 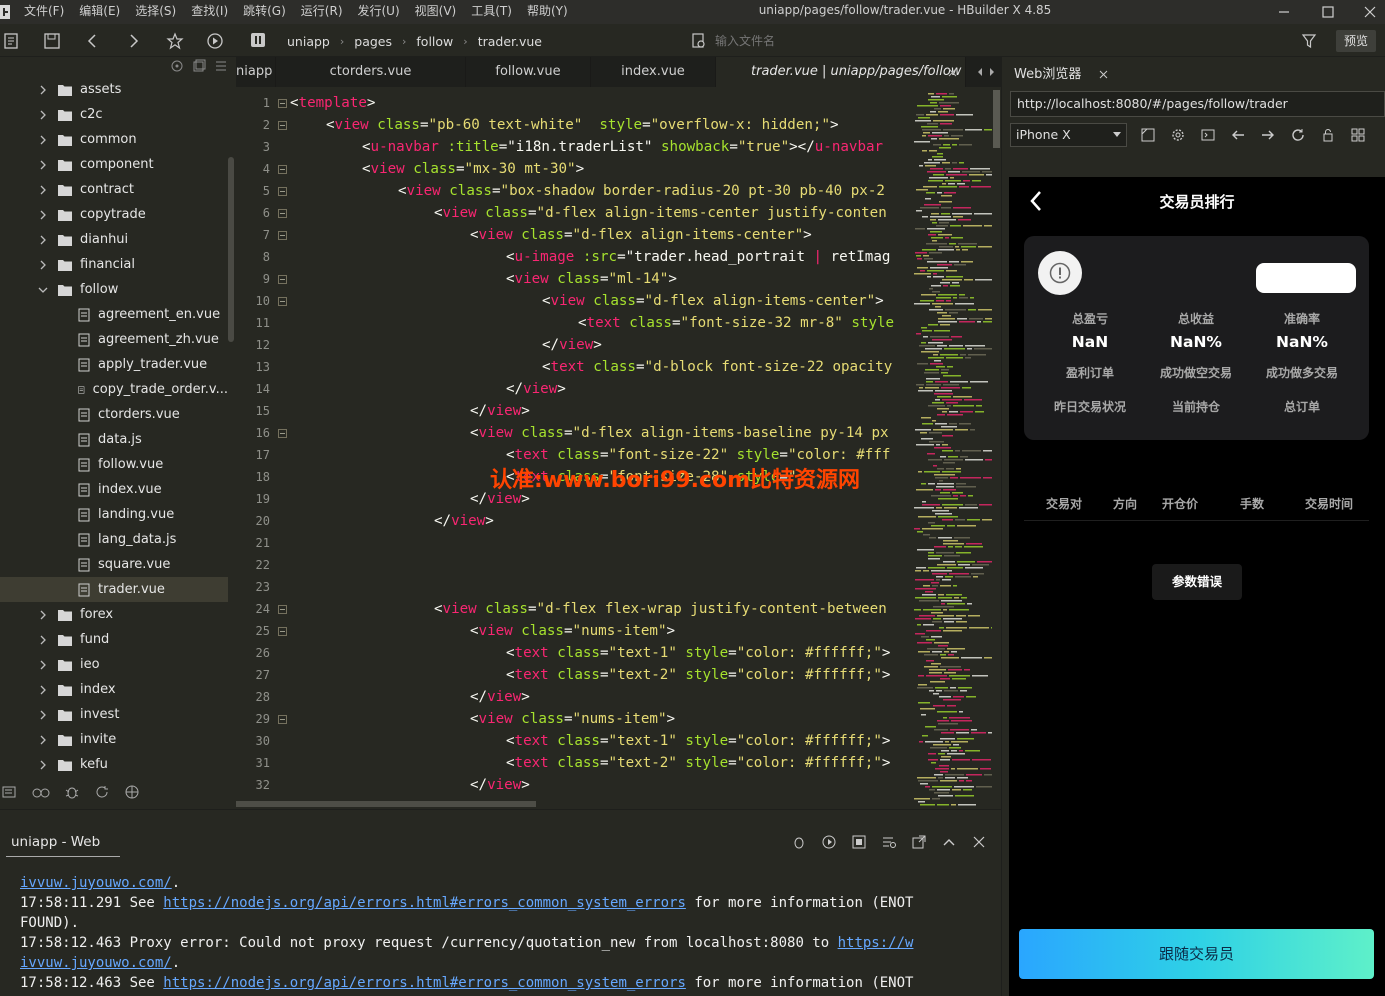 What do you see at coordinates (1268, 135) in the screenshot?
I see `browser-forward-icon` at bounding box center [1268, 135].